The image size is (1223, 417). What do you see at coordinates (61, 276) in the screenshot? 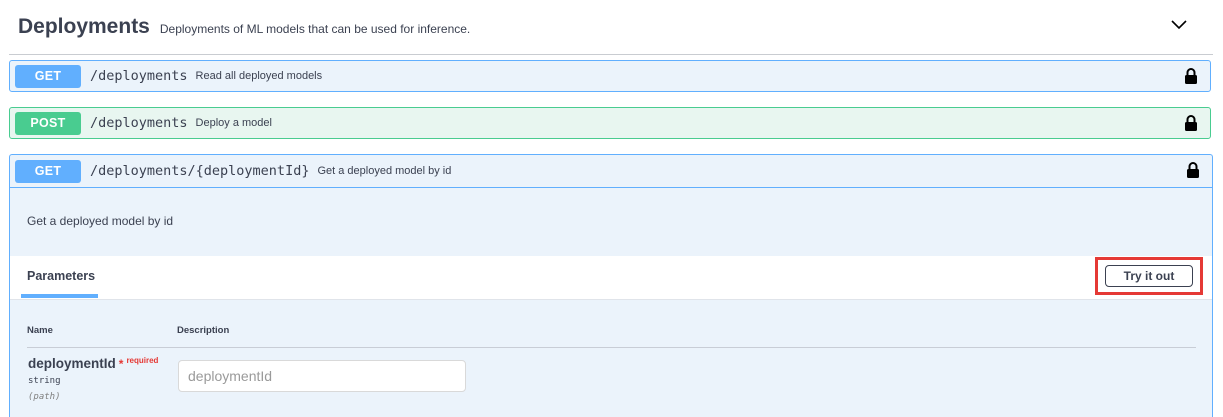
I see `tab-parameters: Parameters` at bounding box center [61, 276].